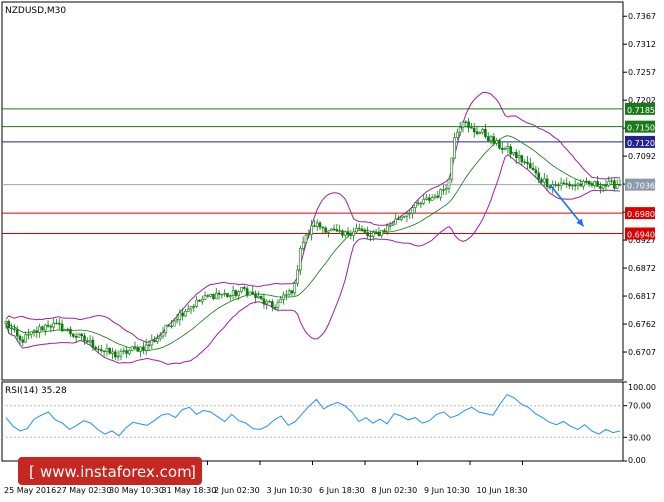  I want to click on rsi-title: RSI(14) 35.28, so click(36, 391).